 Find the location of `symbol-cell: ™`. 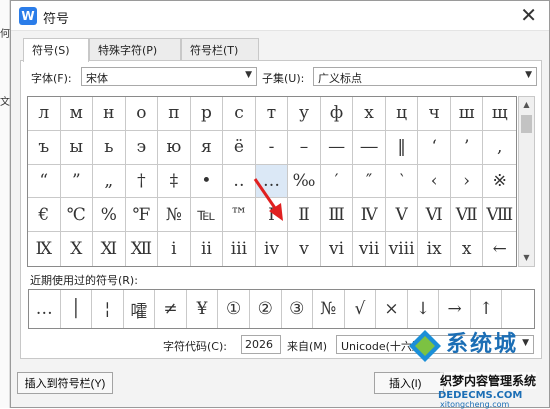

symbol-cell: ™ is located at coordinates (239, 215).